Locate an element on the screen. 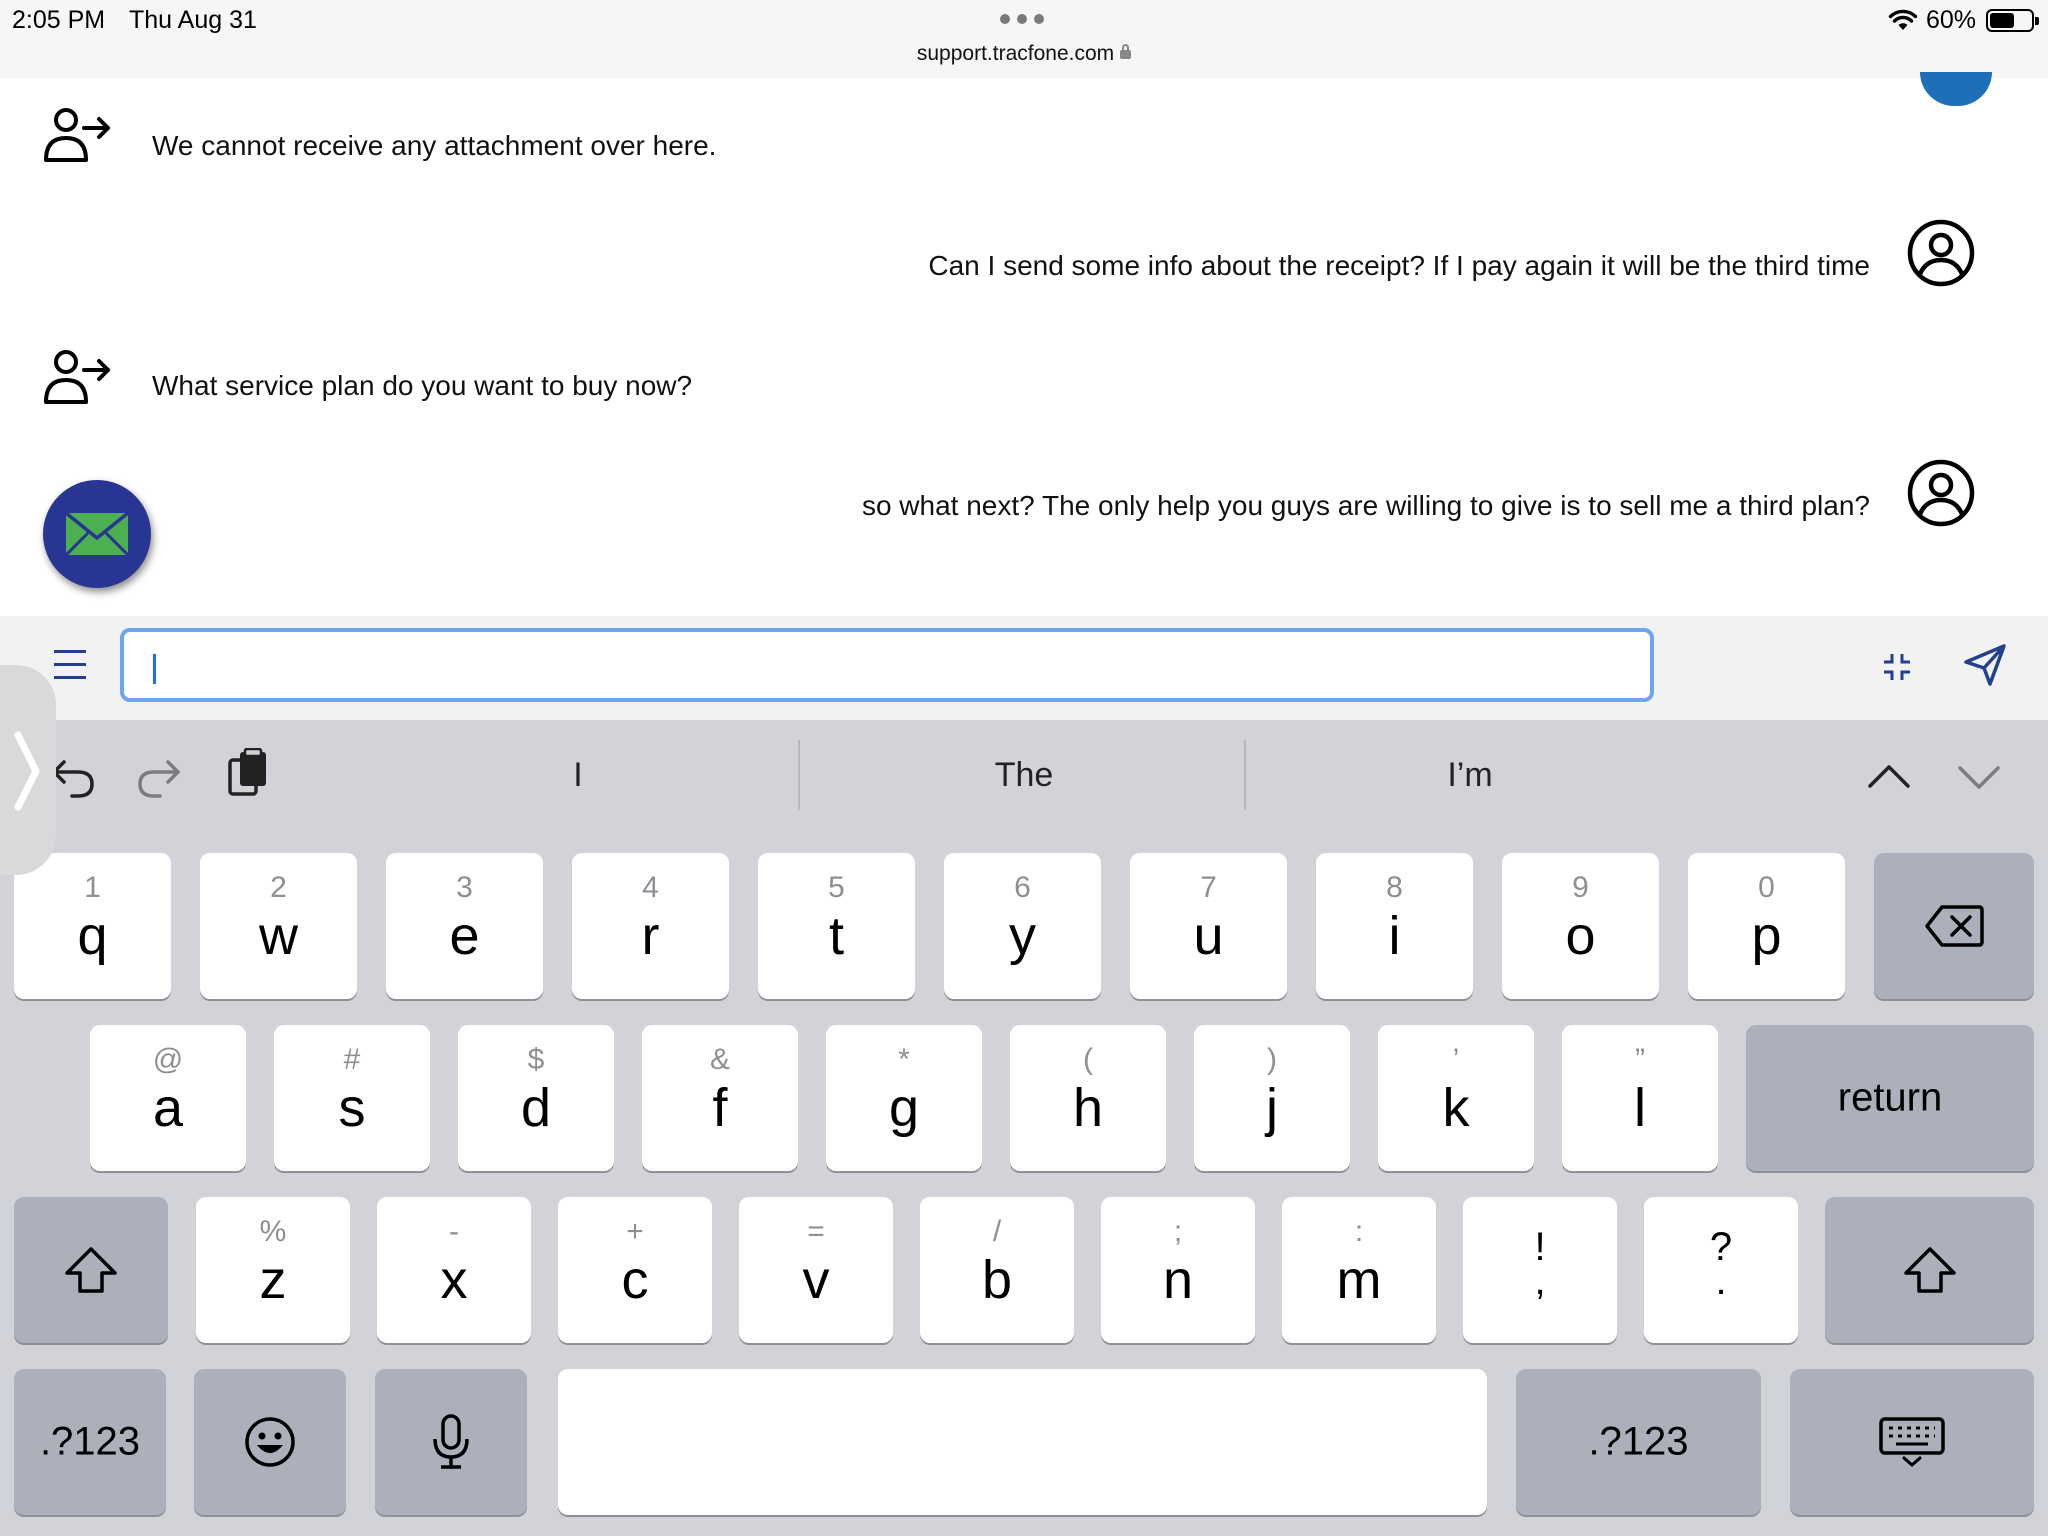  key-j: ) j is located at coordinates (1272, 1098).